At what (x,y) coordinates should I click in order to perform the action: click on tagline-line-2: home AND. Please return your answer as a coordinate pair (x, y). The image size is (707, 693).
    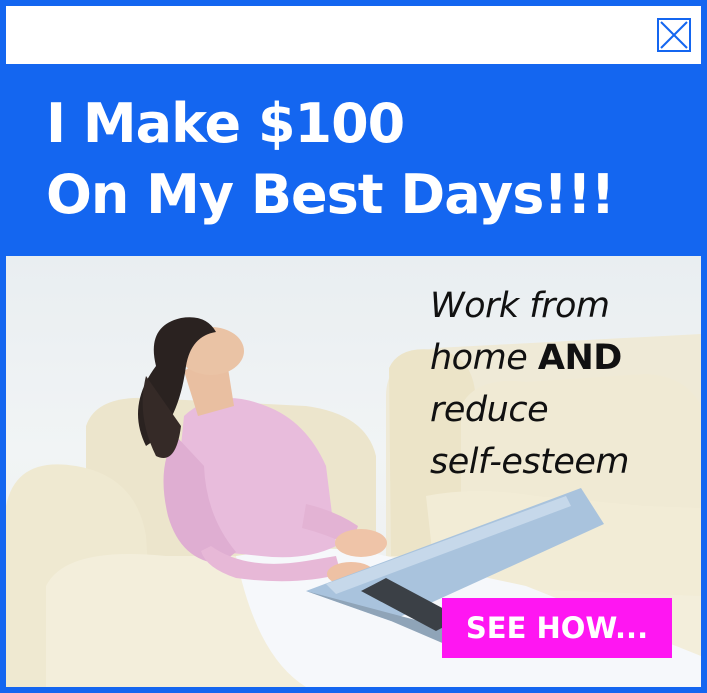
    Looking at the image, I should click on (560, 358).